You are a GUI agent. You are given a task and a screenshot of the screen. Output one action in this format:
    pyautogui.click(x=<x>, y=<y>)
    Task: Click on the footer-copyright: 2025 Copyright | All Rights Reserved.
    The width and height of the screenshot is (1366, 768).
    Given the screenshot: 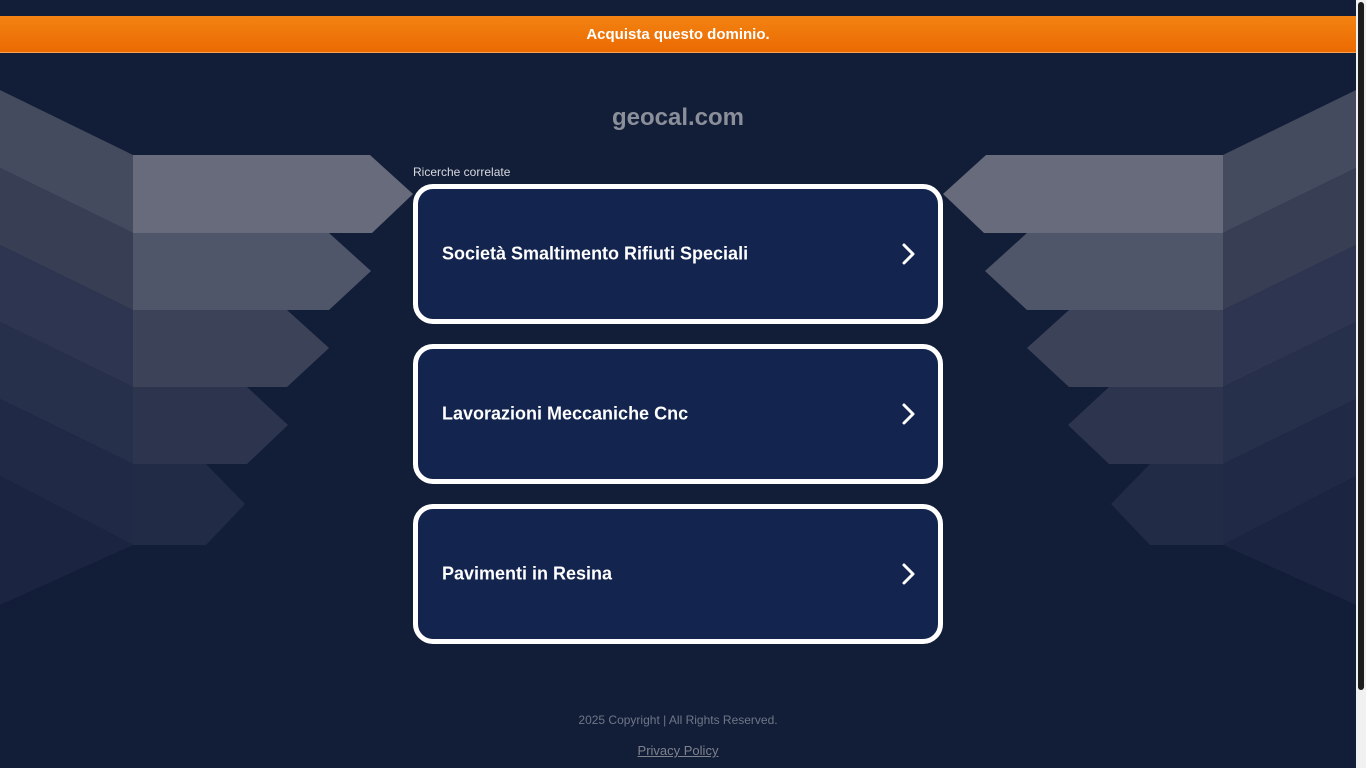 What is the action you would take?
    pyautogui.click(x=678, y=720)
    